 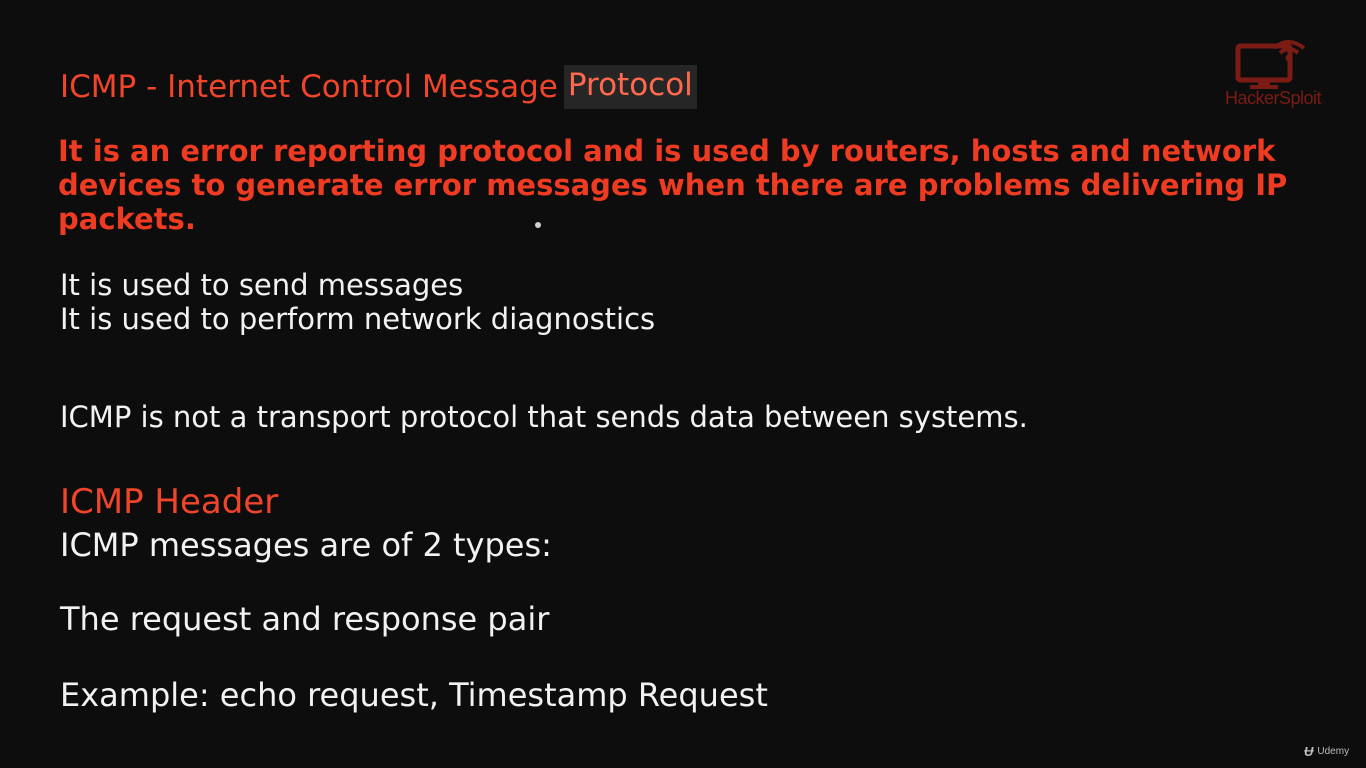 I want to click on mouse-cursor, so click(x=538, y=225).